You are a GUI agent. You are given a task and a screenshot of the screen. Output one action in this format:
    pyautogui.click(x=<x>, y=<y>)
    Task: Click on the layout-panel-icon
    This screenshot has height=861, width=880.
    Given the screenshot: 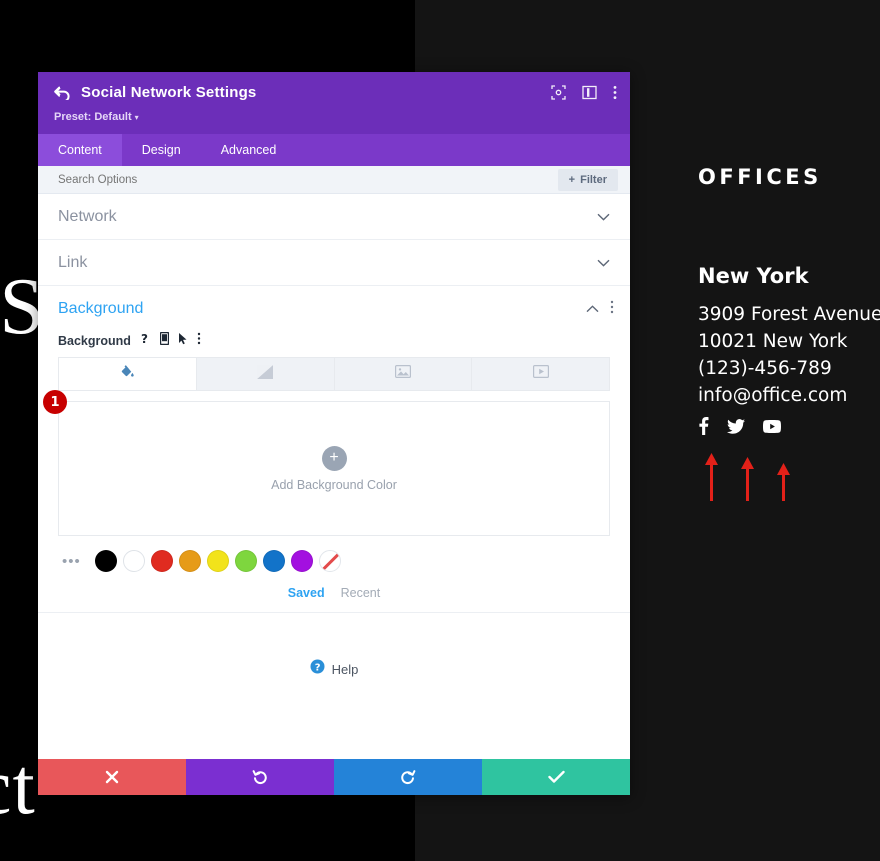 What is the action you would take?
    pyautogui.click(x=589, y=95)
    